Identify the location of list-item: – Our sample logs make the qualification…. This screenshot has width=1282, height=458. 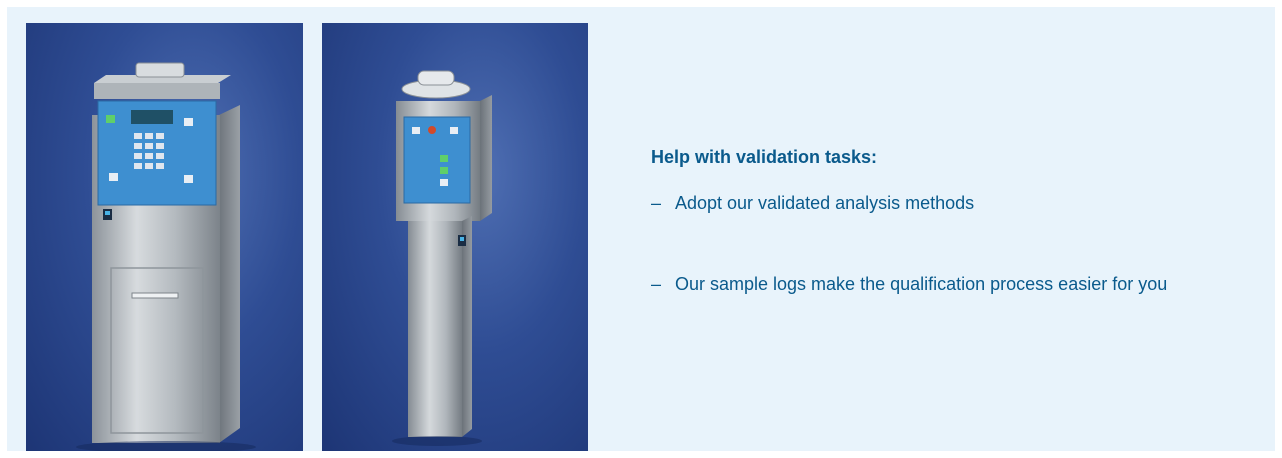
(918, 284).